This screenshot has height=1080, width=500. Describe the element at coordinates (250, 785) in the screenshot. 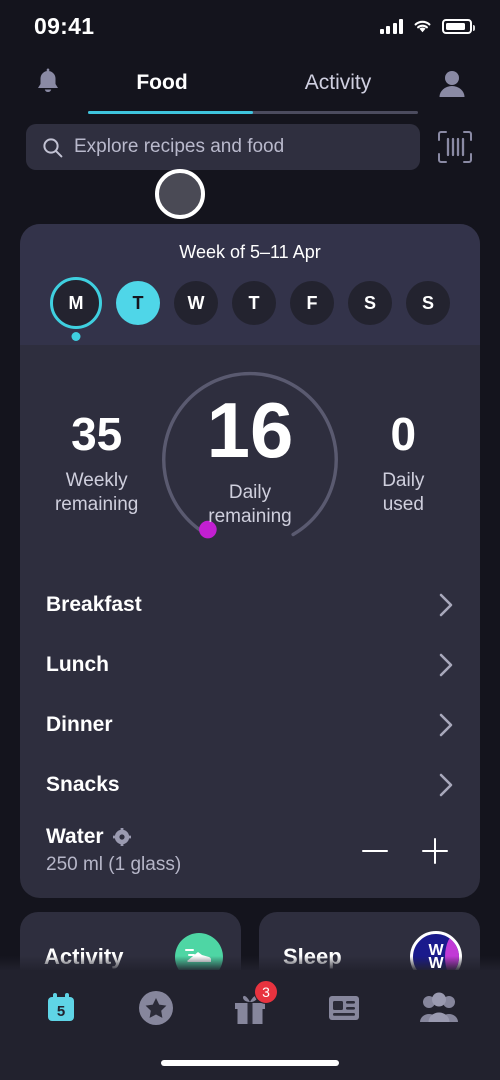

I see `meal-row-snacks: Snacks` at that location.